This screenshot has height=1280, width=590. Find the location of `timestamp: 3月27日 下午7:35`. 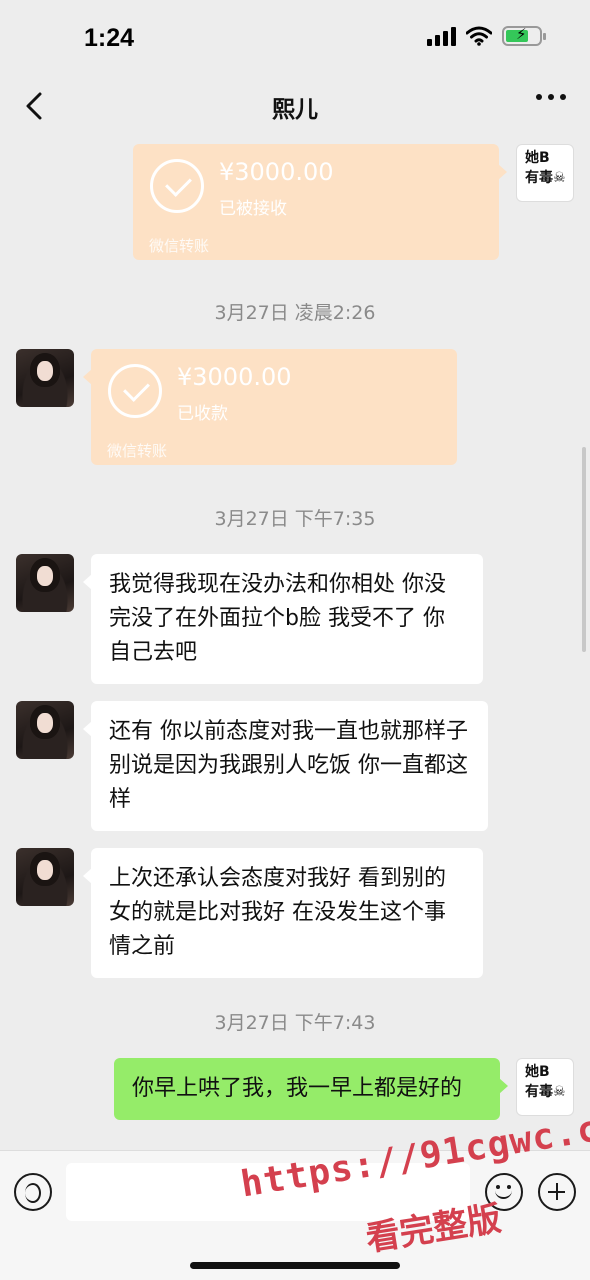

timestamp: 3月27日 下午7:35 is located at coordinates (295, 519).